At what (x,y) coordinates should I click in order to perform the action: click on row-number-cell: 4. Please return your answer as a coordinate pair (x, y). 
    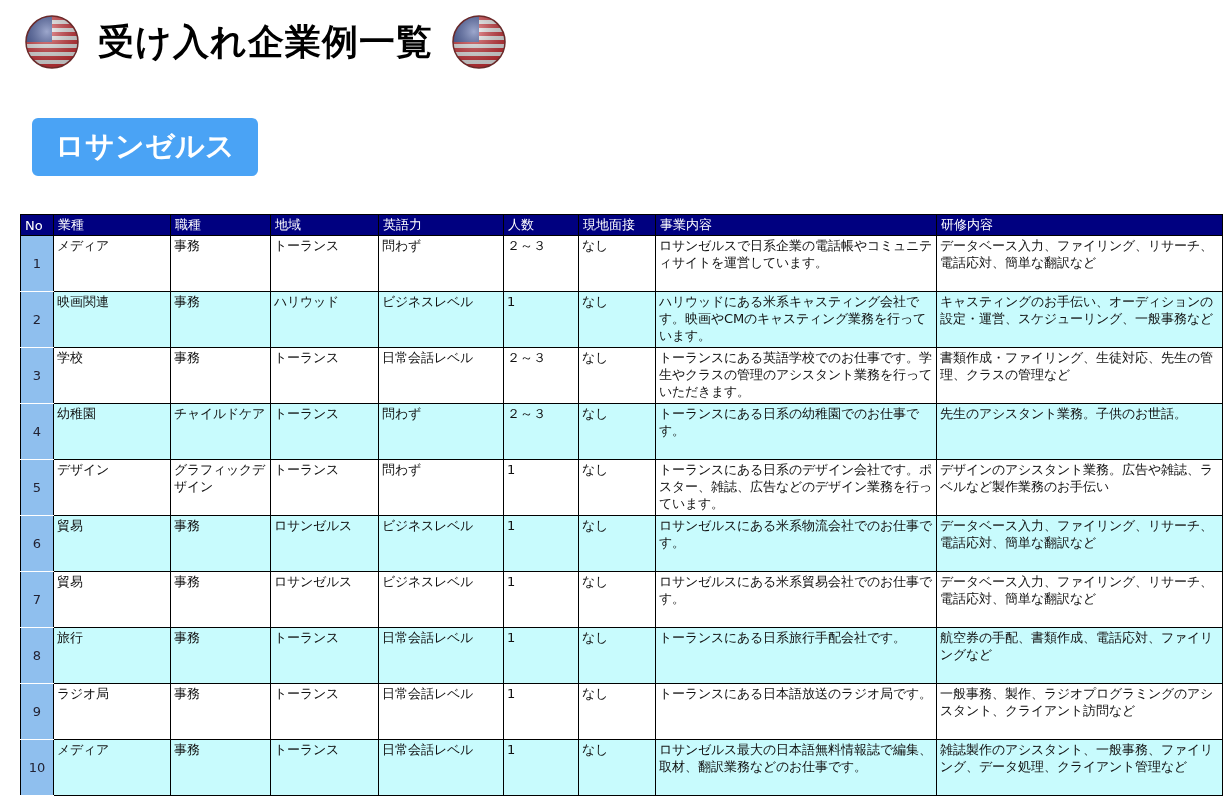
    Looking at the image, I should click on (37, 431).